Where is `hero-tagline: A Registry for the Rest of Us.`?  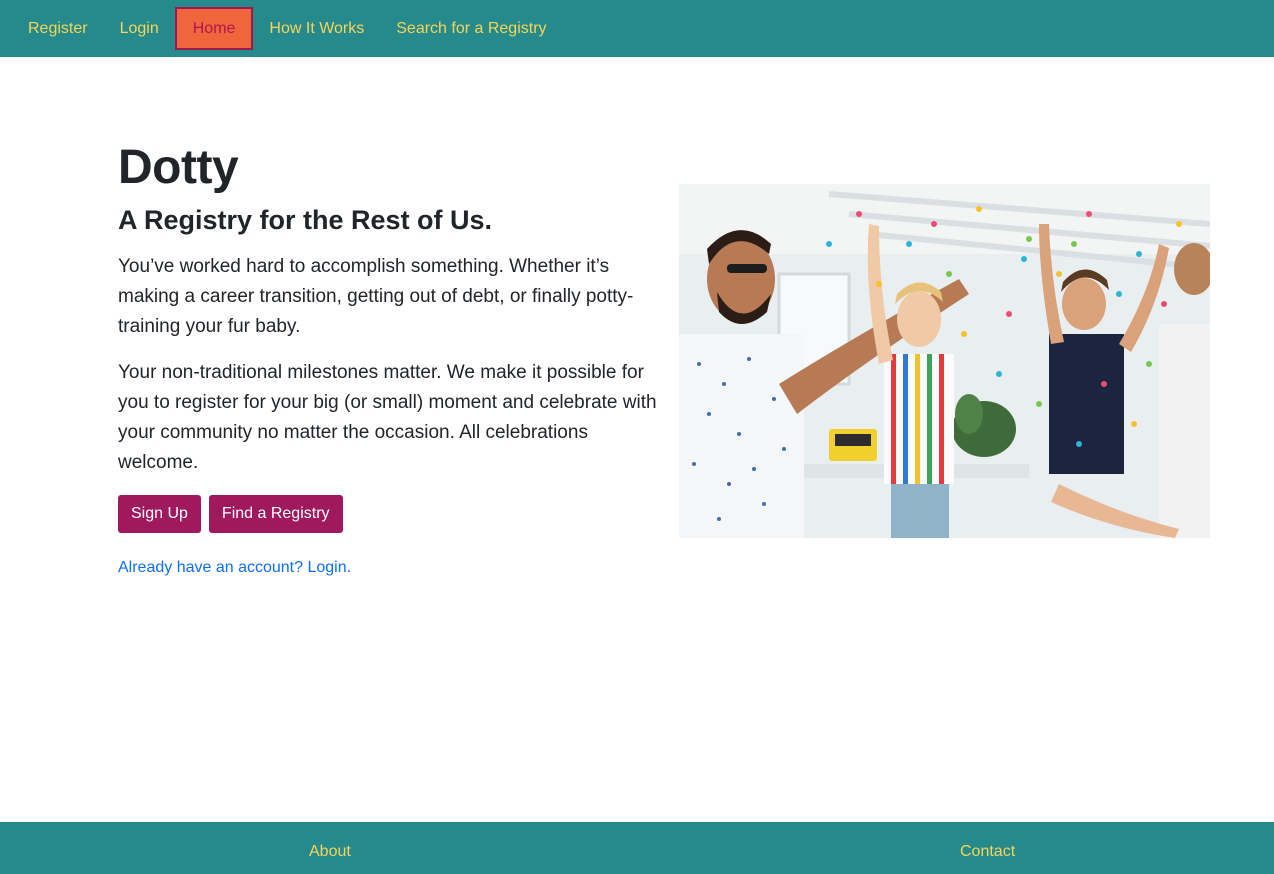 hero-tagline: A Registry for the Rest of Us. is located at coordinates (305, 220).